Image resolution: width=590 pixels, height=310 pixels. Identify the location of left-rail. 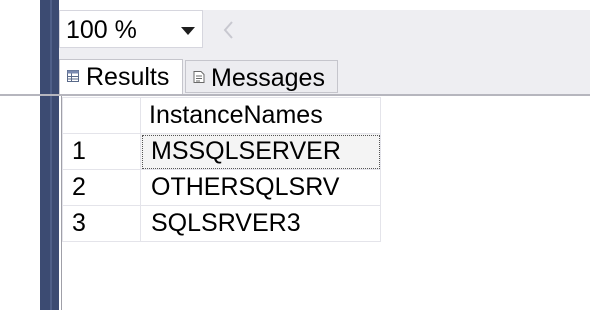
(21, 155).